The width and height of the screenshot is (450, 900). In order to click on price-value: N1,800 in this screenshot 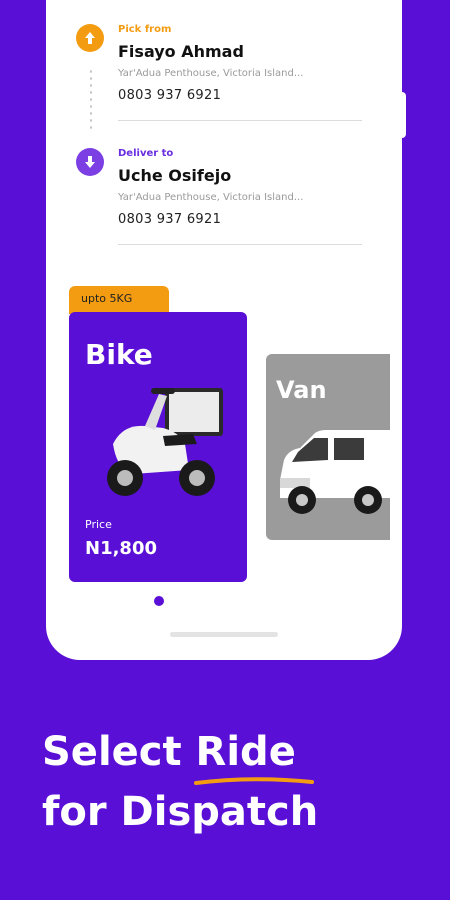, I will do `click(121, 548)`.